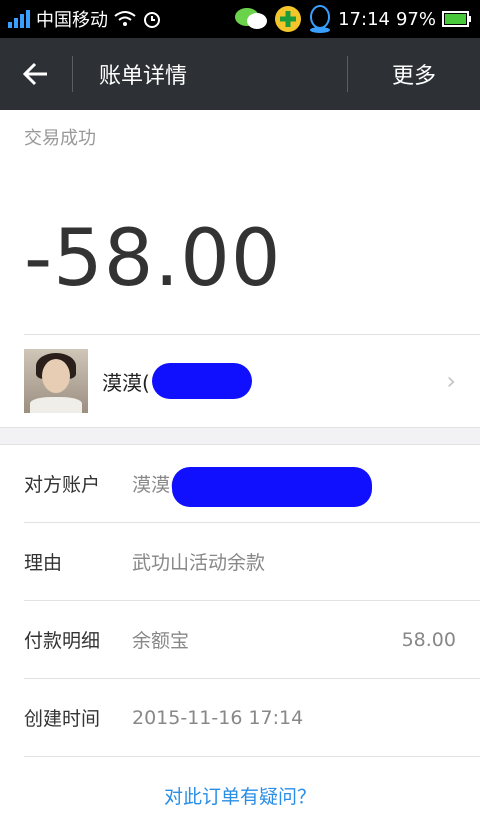  What do you see at coordinates (155, 485) in the screenshot?
I see `detail-value: 漠漠(` at bounding box center [155, 485].